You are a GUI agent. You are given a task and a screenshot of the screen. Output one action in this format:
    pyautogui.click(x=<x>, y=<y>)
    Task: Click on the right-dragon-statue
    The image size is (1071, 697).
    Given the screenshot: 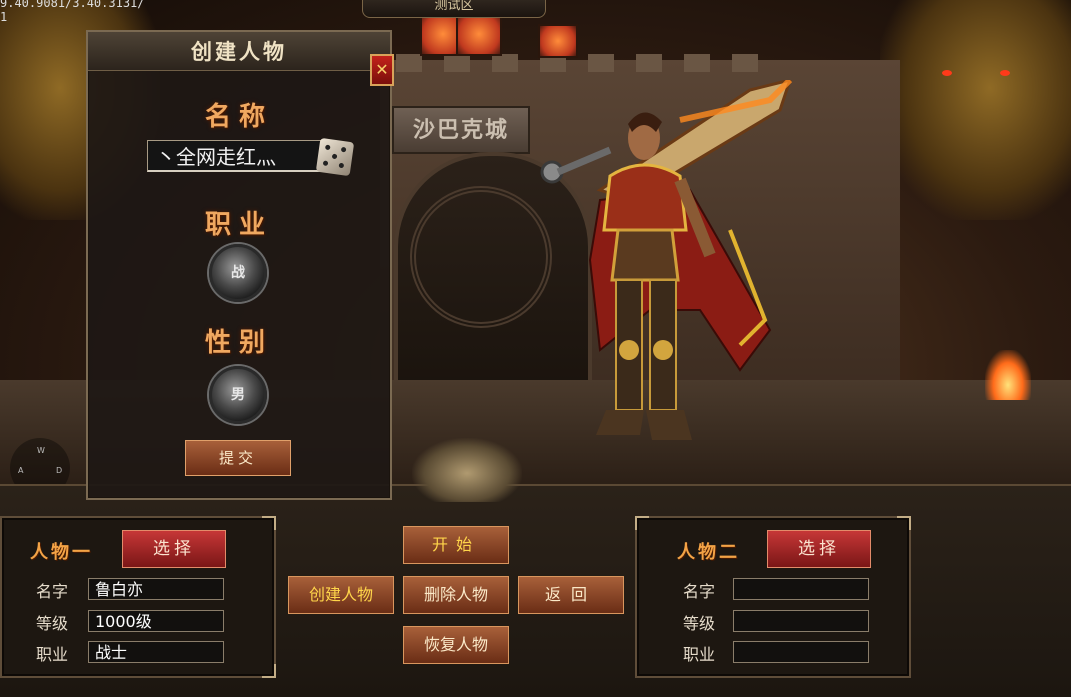 What is the action you would take?
    pyautogui.click(x=975, y=110)
    